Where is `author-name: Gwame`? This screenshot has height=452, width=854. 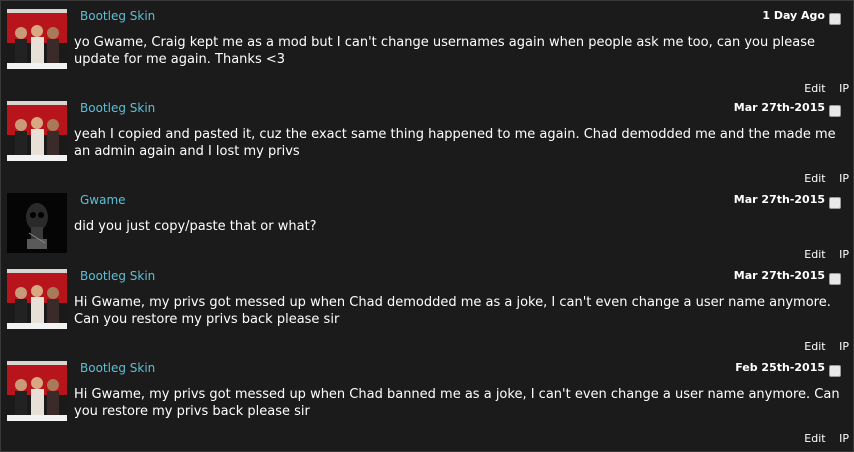
author-name: Gwame is located at coordinates (103, 200).